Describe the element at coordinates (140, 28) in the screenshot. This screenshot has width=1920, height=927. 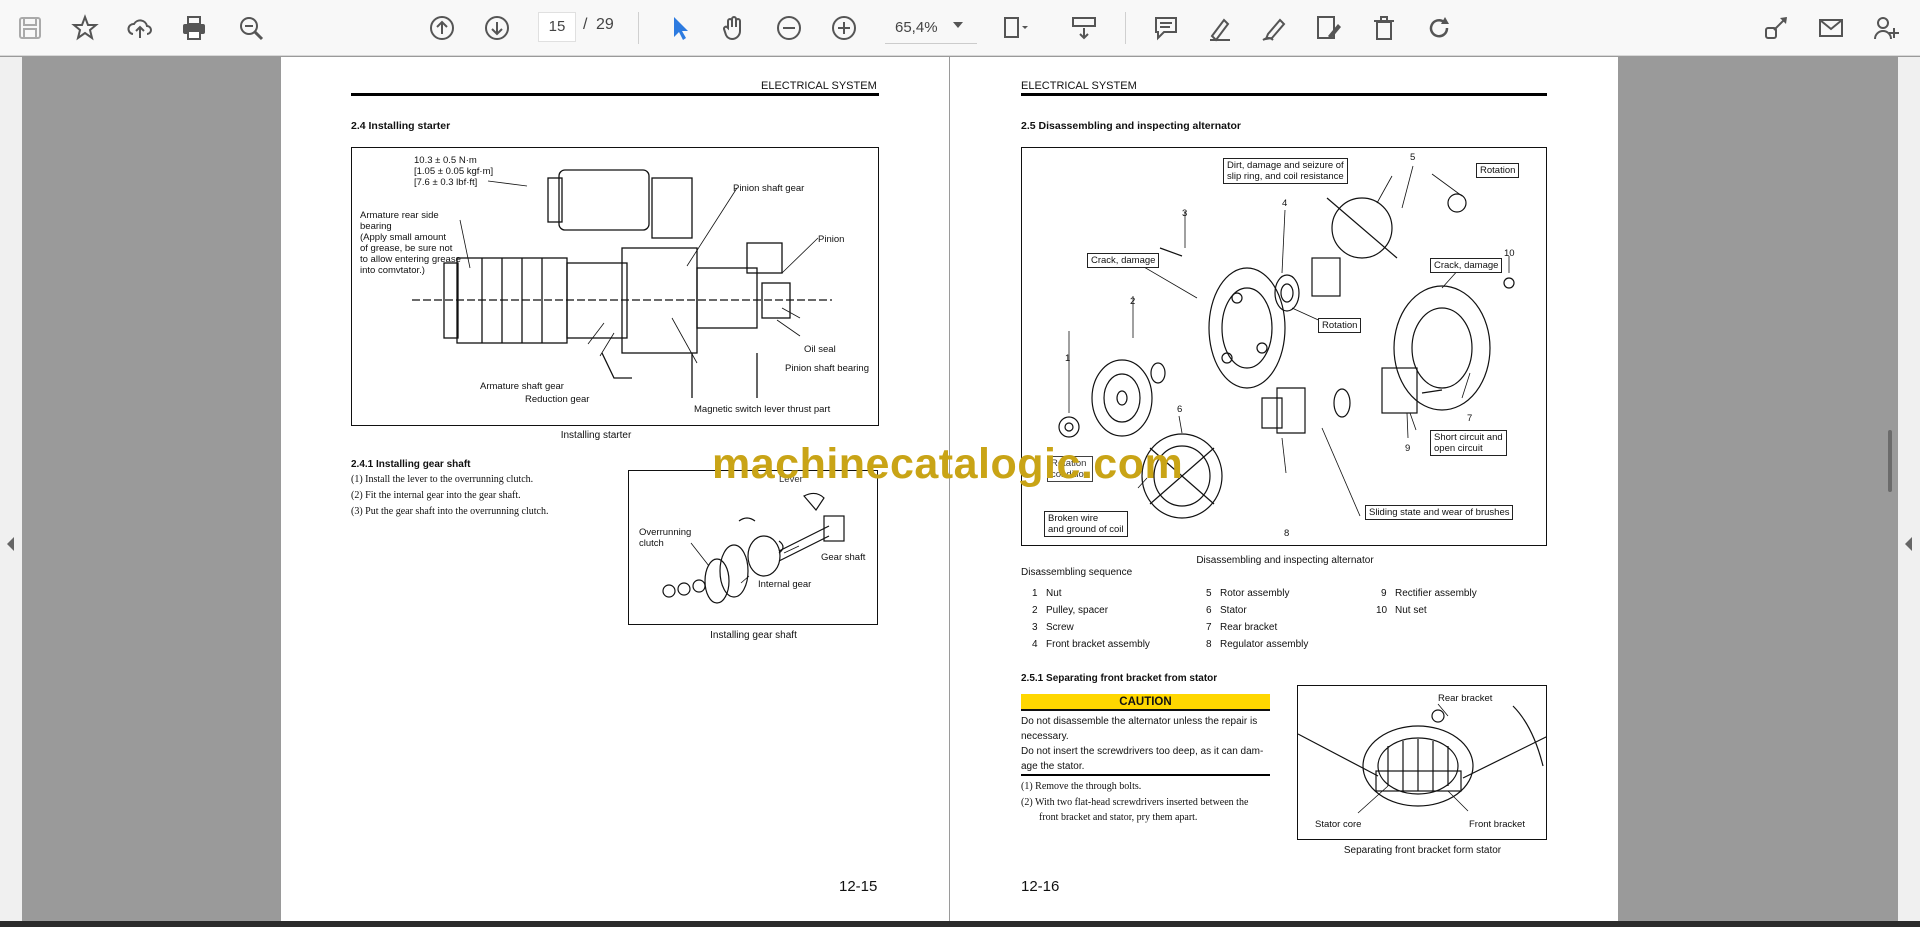
I see `upload-cloud-icon` at that location.